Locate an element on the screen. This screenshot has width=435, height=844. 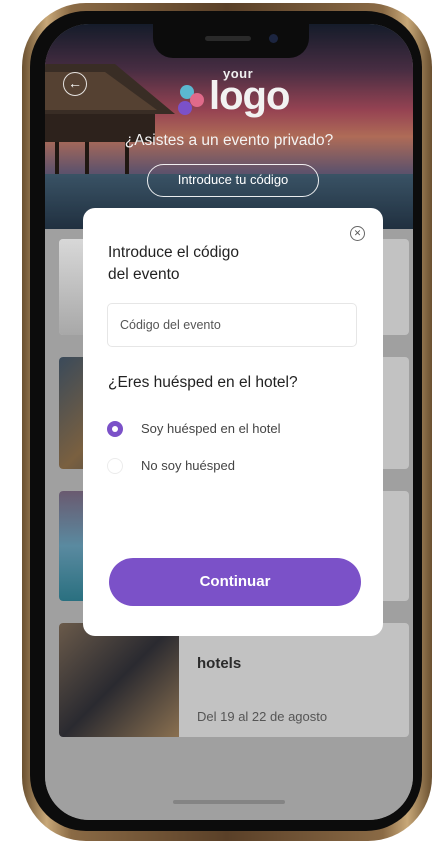
event-code-input is located at coordinates (232, 325).